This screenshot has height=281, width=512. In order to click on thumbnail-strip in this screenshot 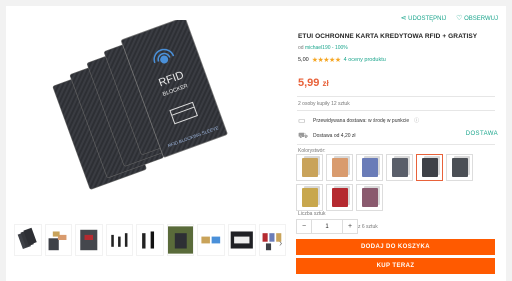, I will do `click(150, 242)`.